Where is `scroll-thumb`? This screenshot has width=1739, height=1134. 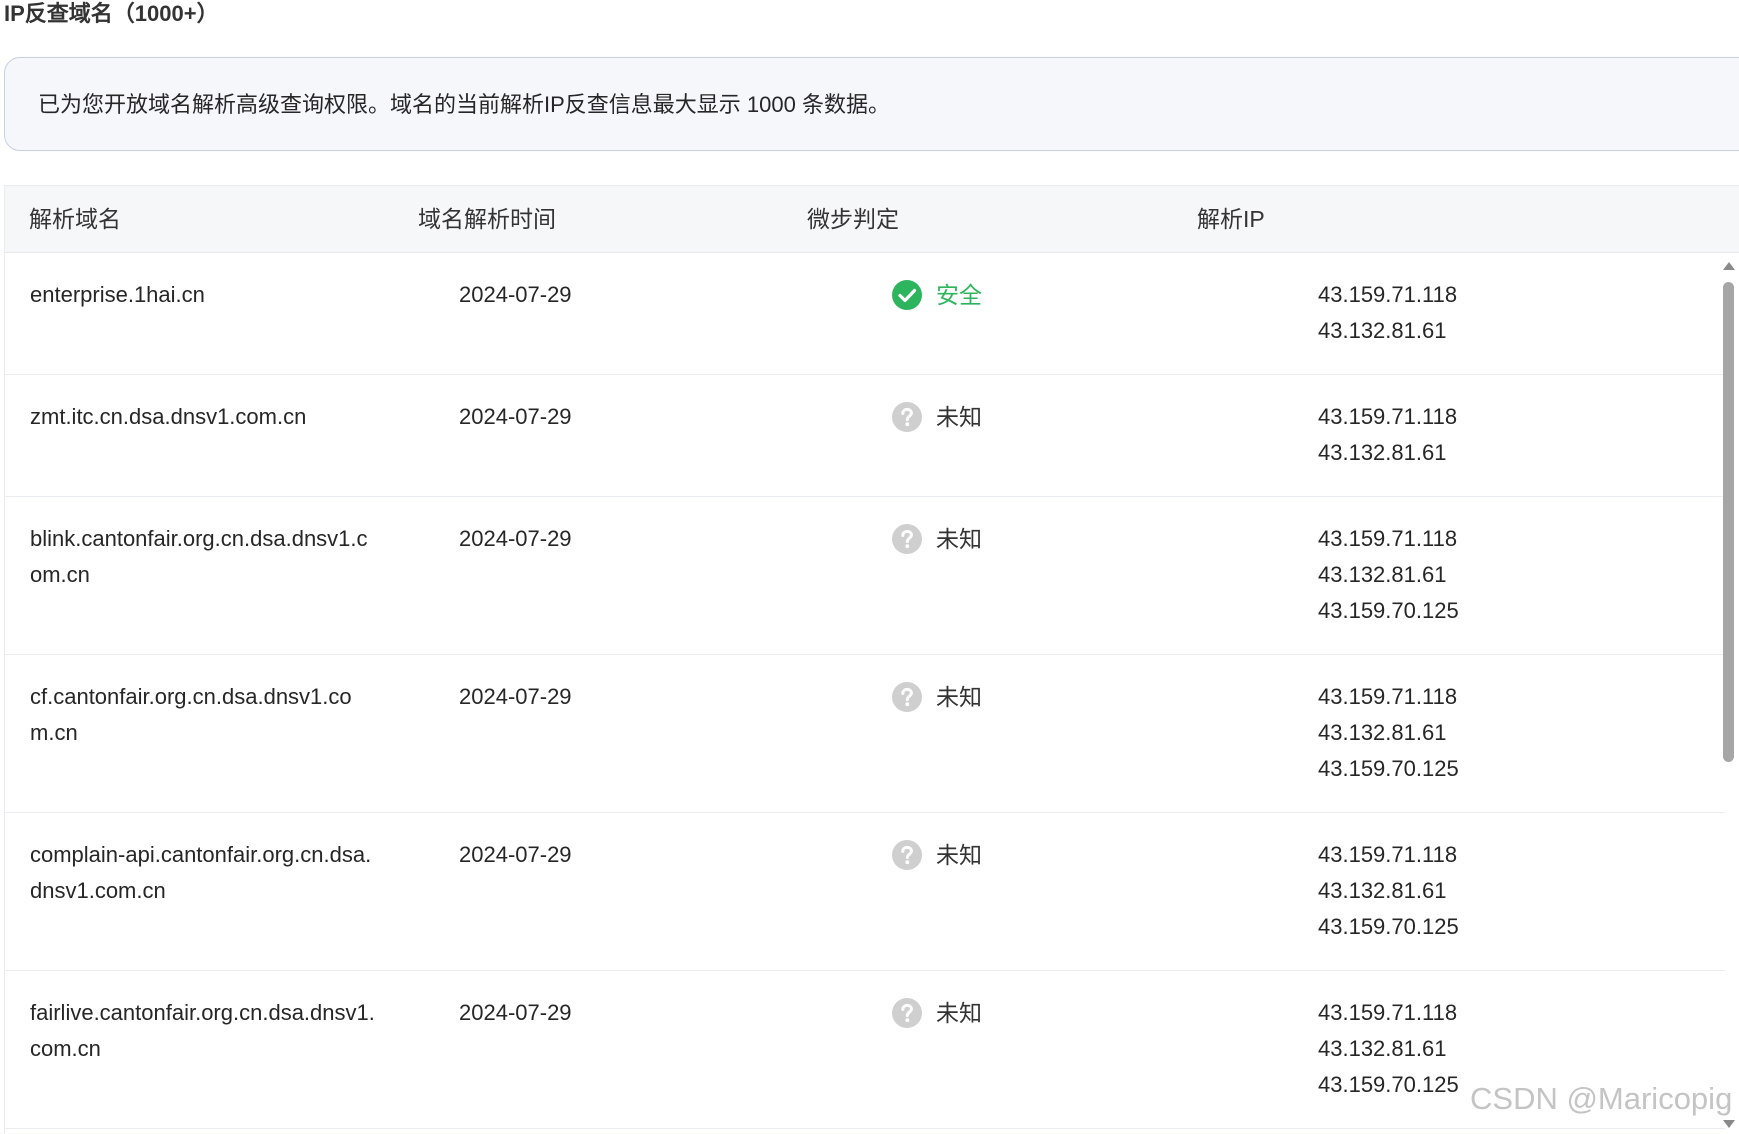 scroll-thumb is located at coordinates (1728, 522).